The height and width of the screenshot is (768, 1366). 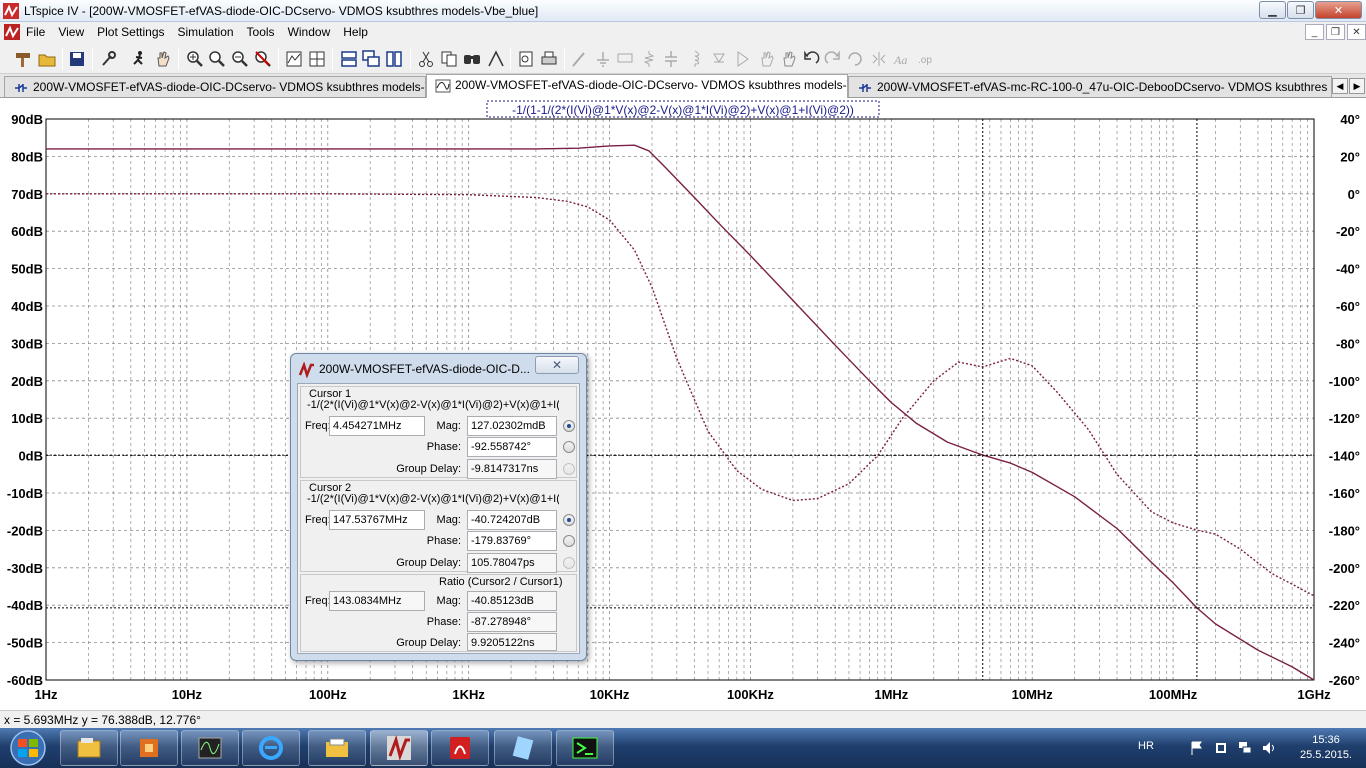 What do you see at coordinates (309, 32) in the screenshot?
I see `menu-window: Window` at bounding box center [309, 32].